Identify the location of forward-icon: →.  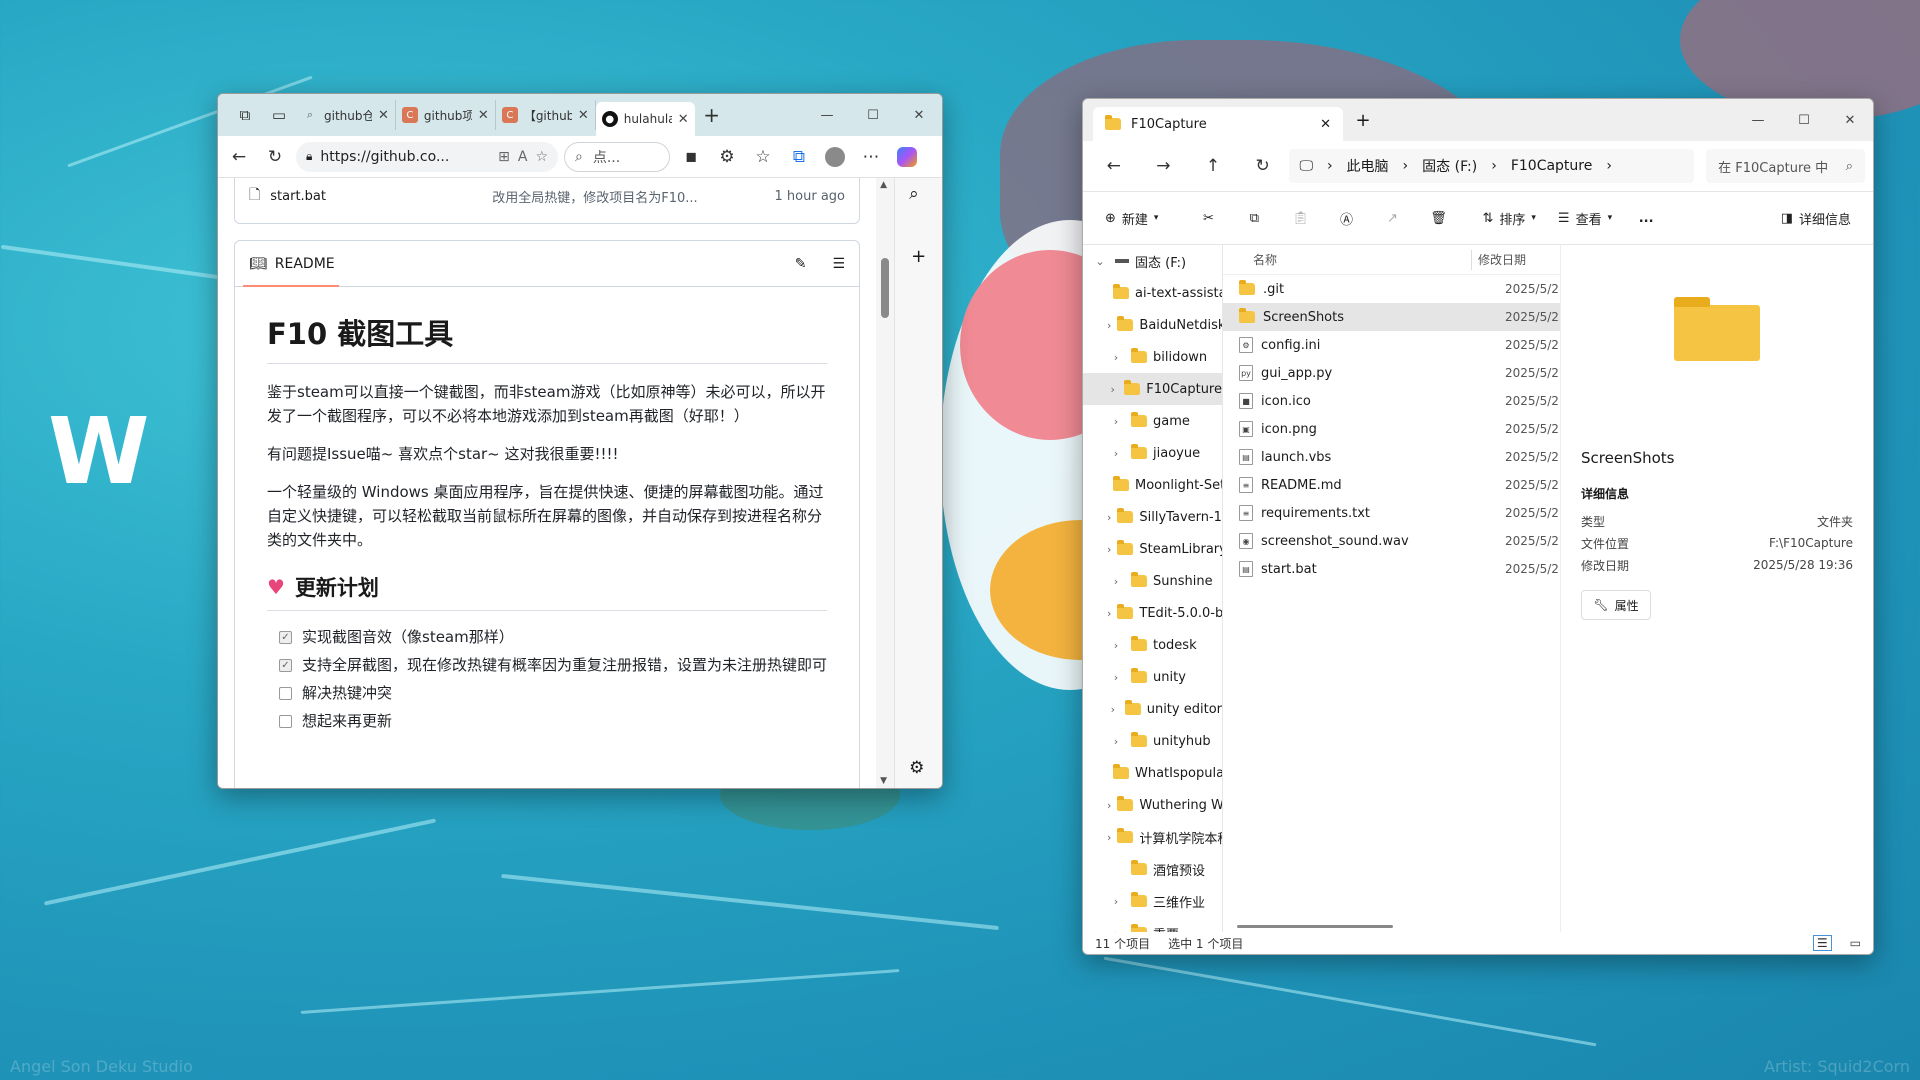
(1164, 166).